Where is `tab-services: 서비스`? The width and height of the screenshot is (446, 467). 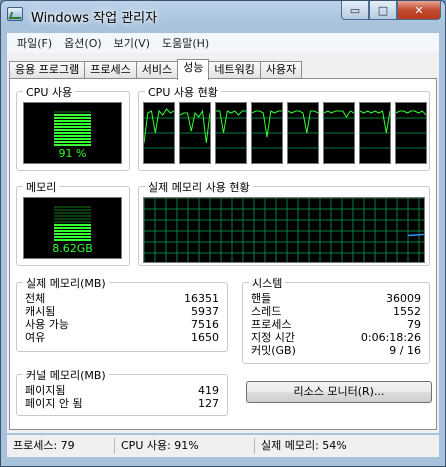 tab-services: 서비스 is located at coordinates (157, 70).